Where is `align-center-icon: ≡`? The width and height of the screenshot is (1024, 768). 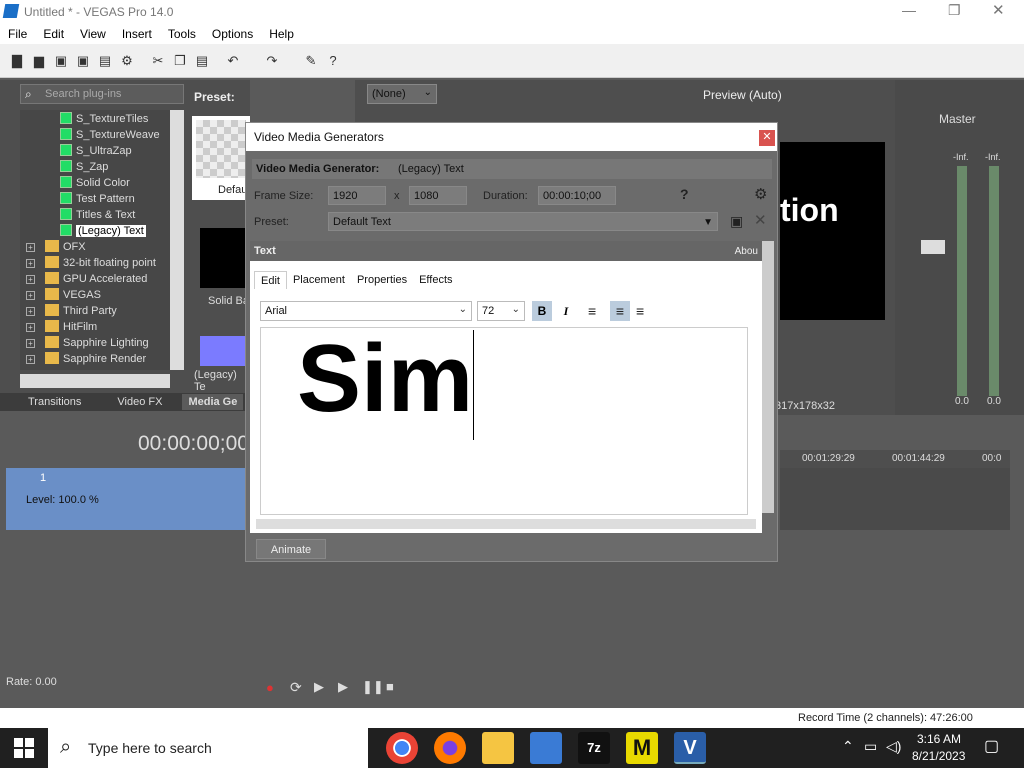 align-center-icon: ≡ is located at coordinates (620, 311).